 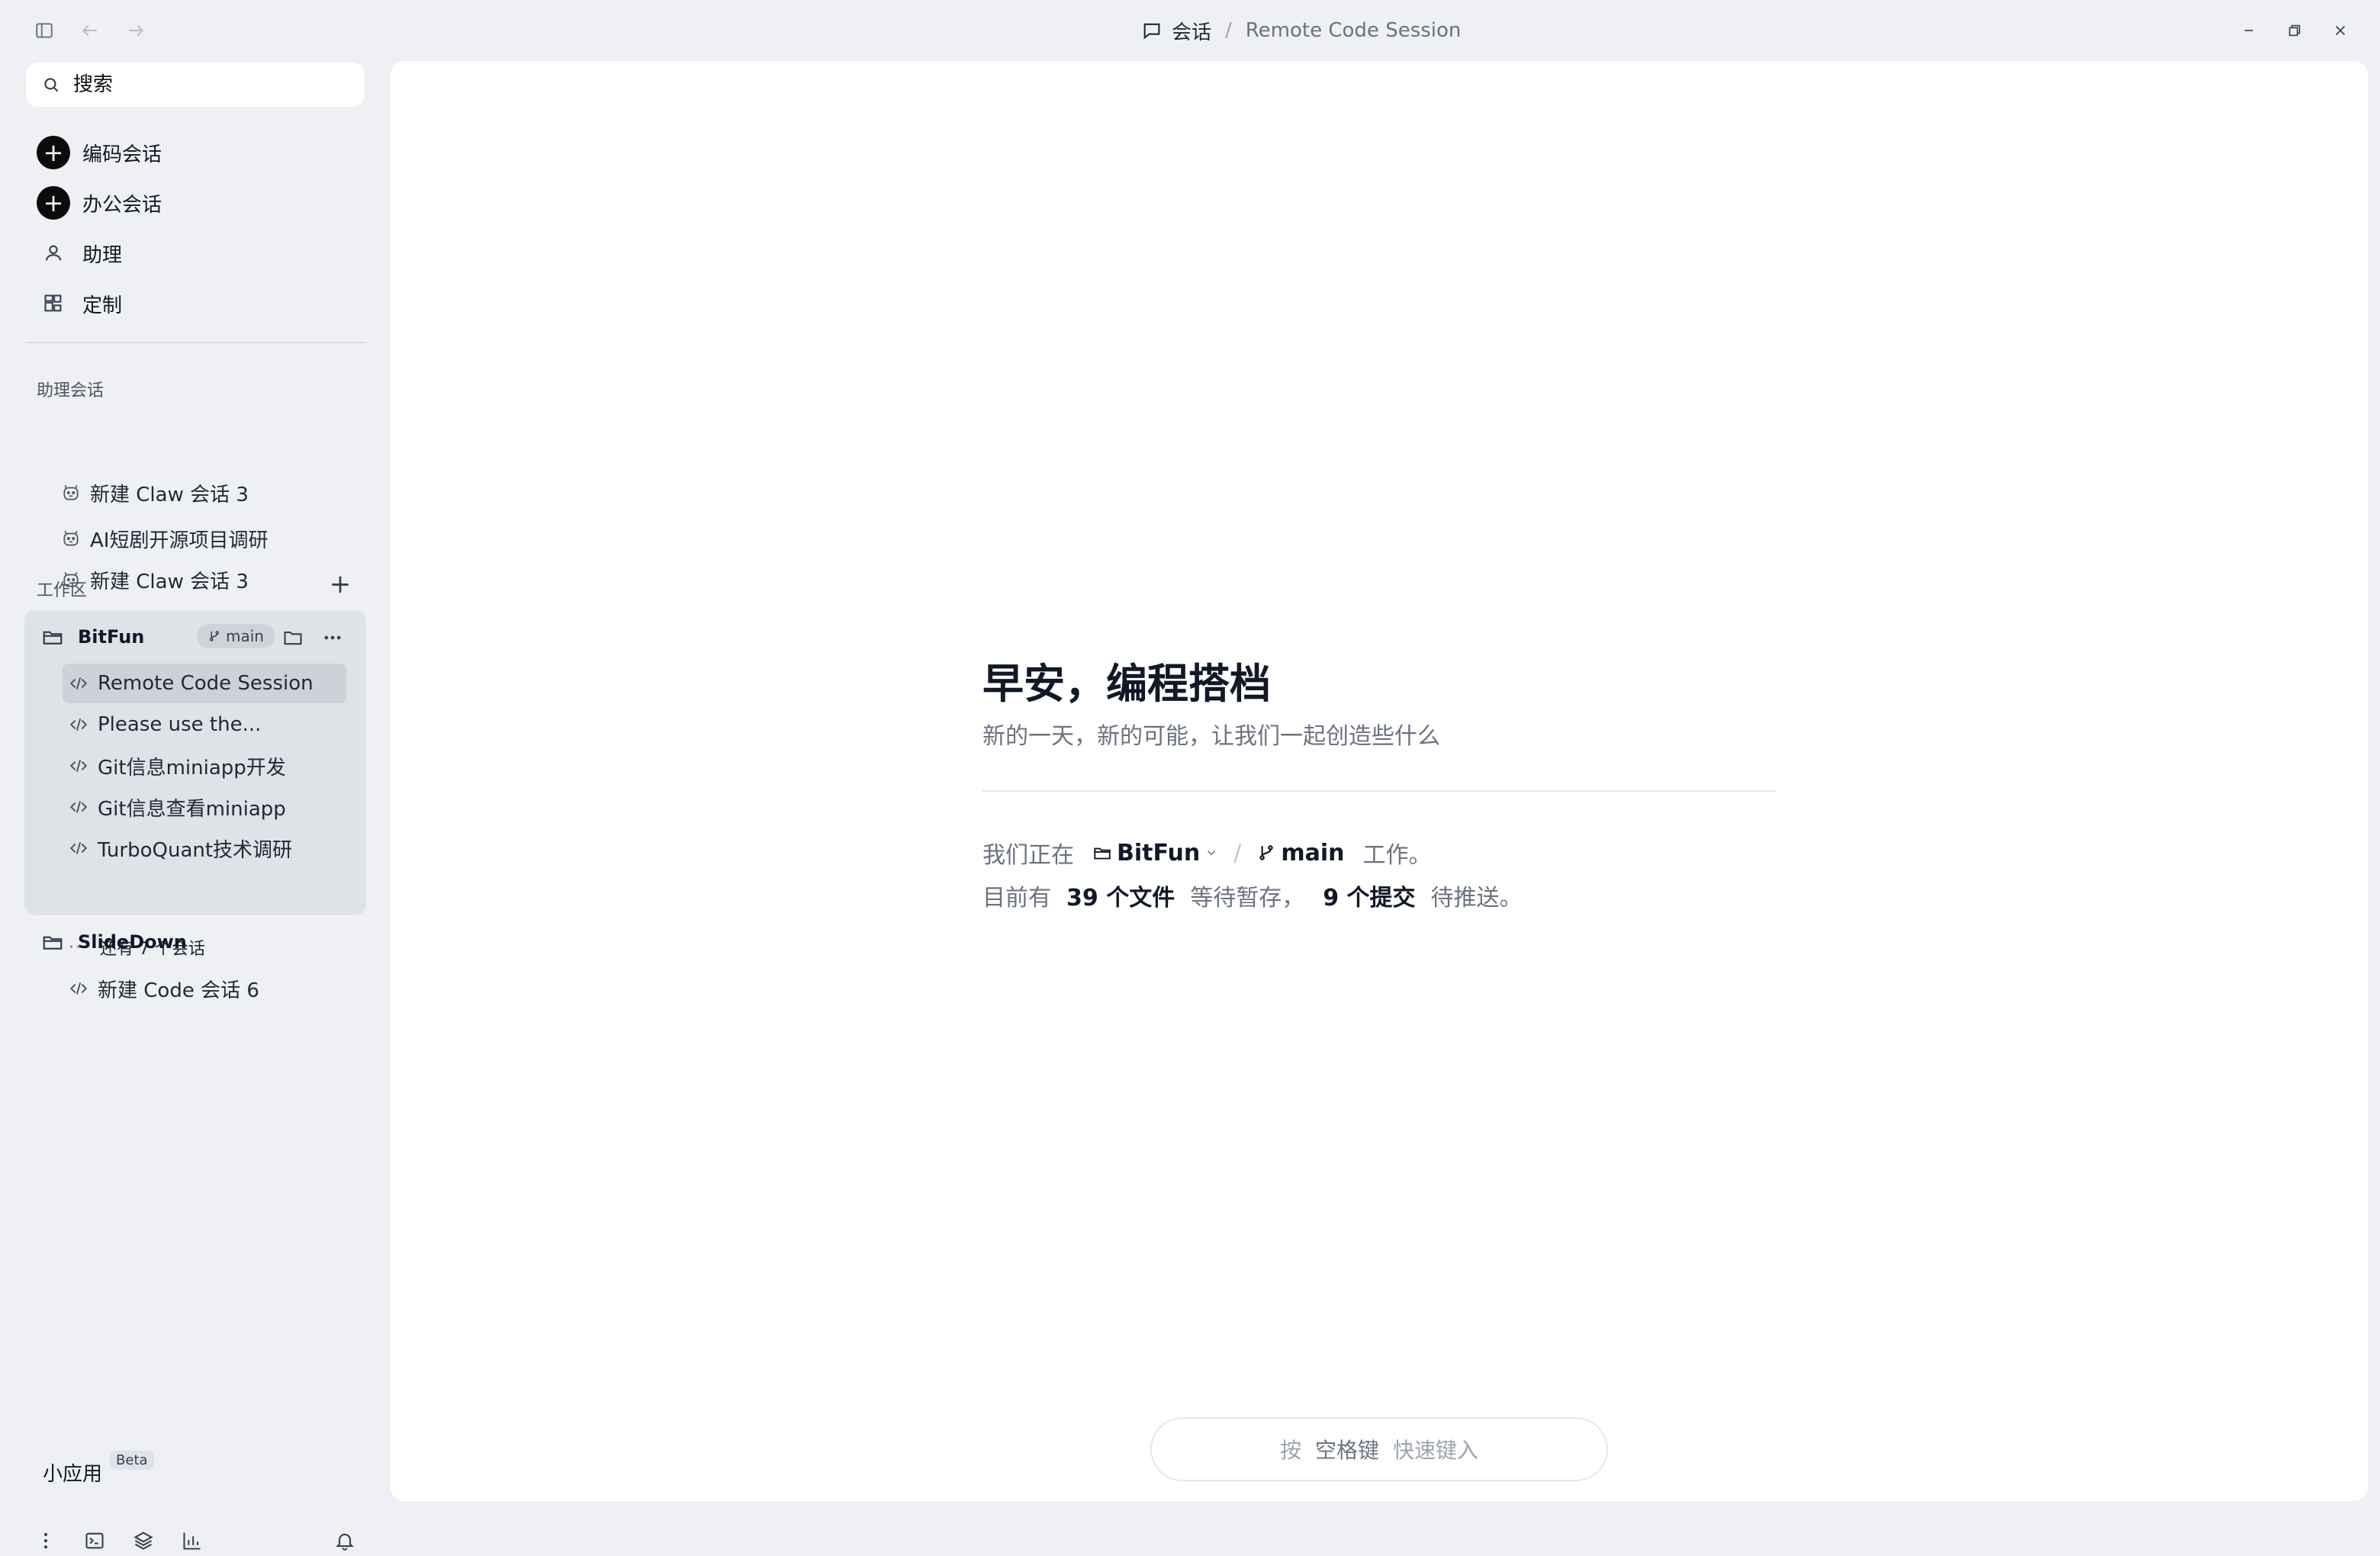 I want to click on chat-bubble-icon, so click(x=1151, y=31).